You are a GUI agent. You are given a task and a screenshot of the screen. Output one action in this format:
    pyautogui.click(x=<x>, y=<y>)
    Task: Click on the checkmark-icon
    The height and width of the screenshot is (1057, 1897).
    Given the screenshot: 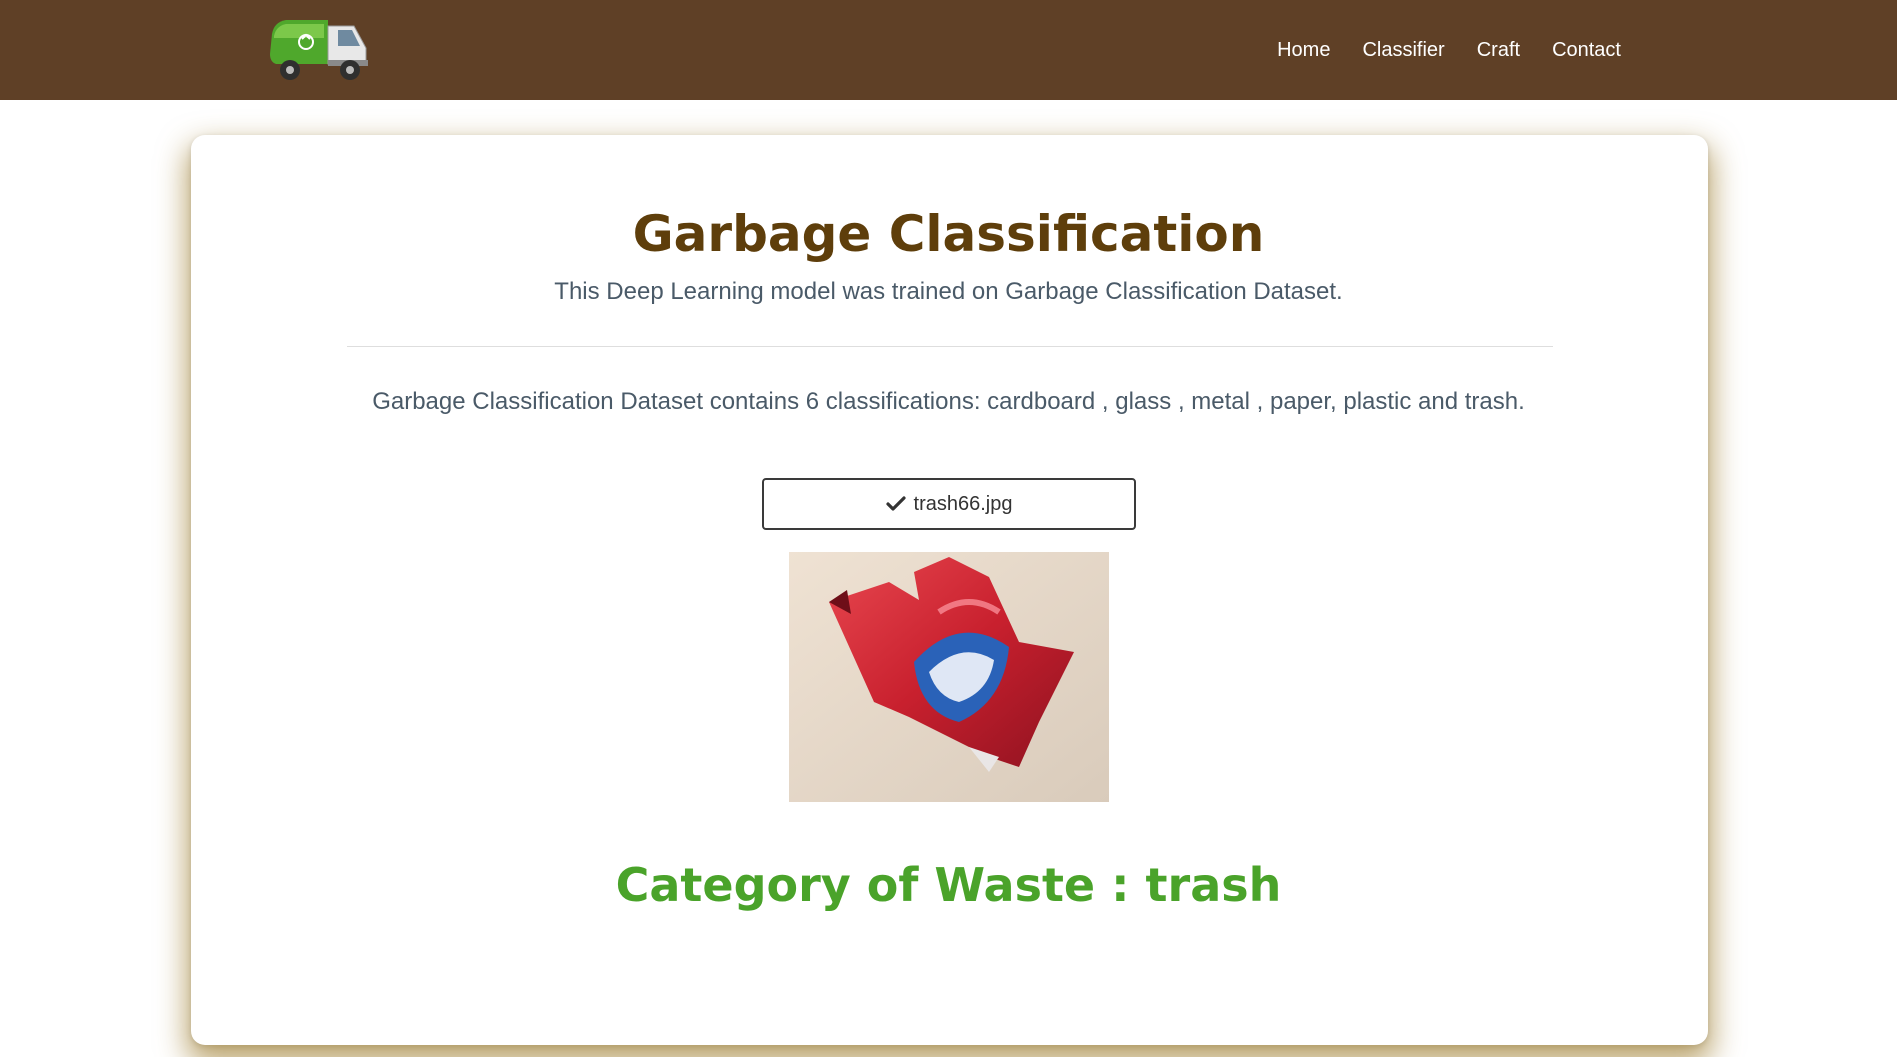 What is the action you would take?
    pyautogui.click(x=895, y=504)
    